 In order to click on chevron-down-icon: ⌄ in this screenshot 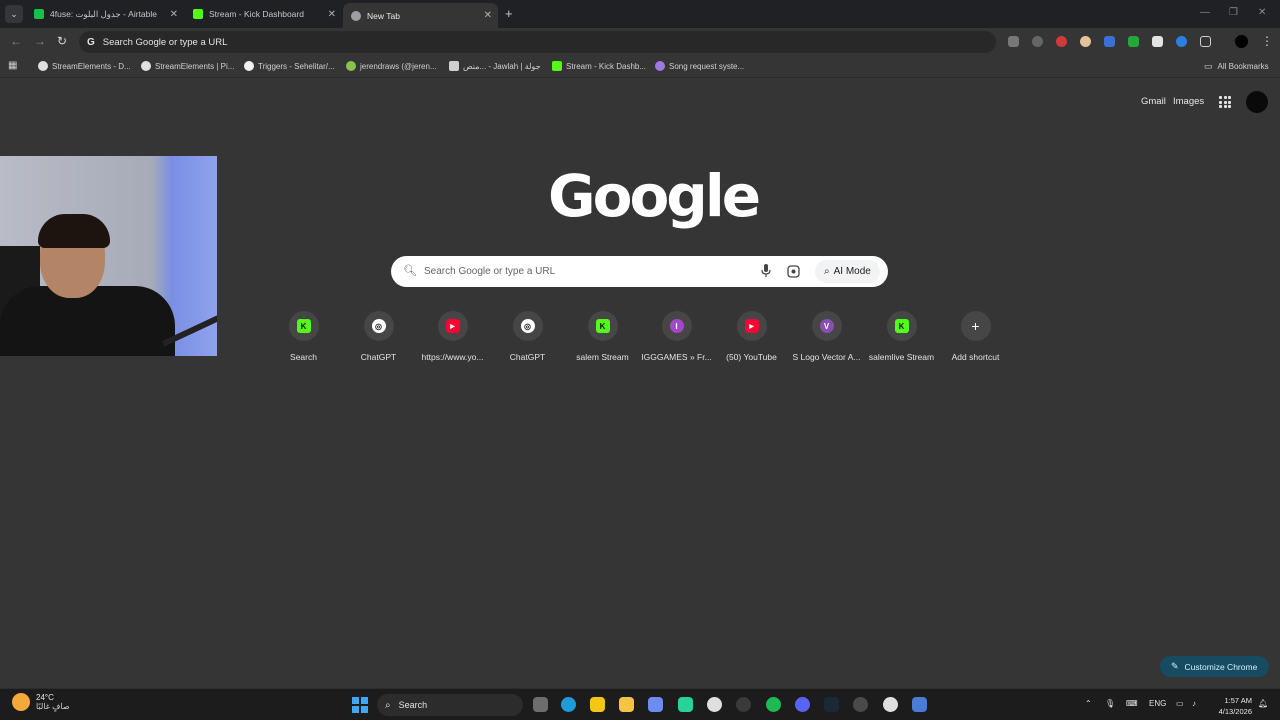, I will do `click(14, 13)`.